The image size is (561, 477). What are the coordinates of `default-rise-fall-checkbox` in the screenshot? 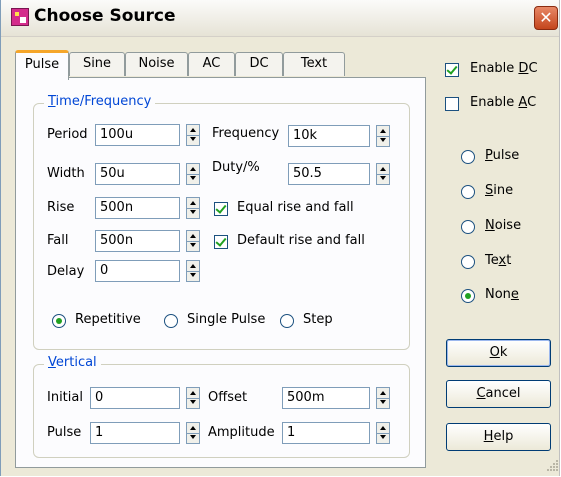 It's located at (221, 242).